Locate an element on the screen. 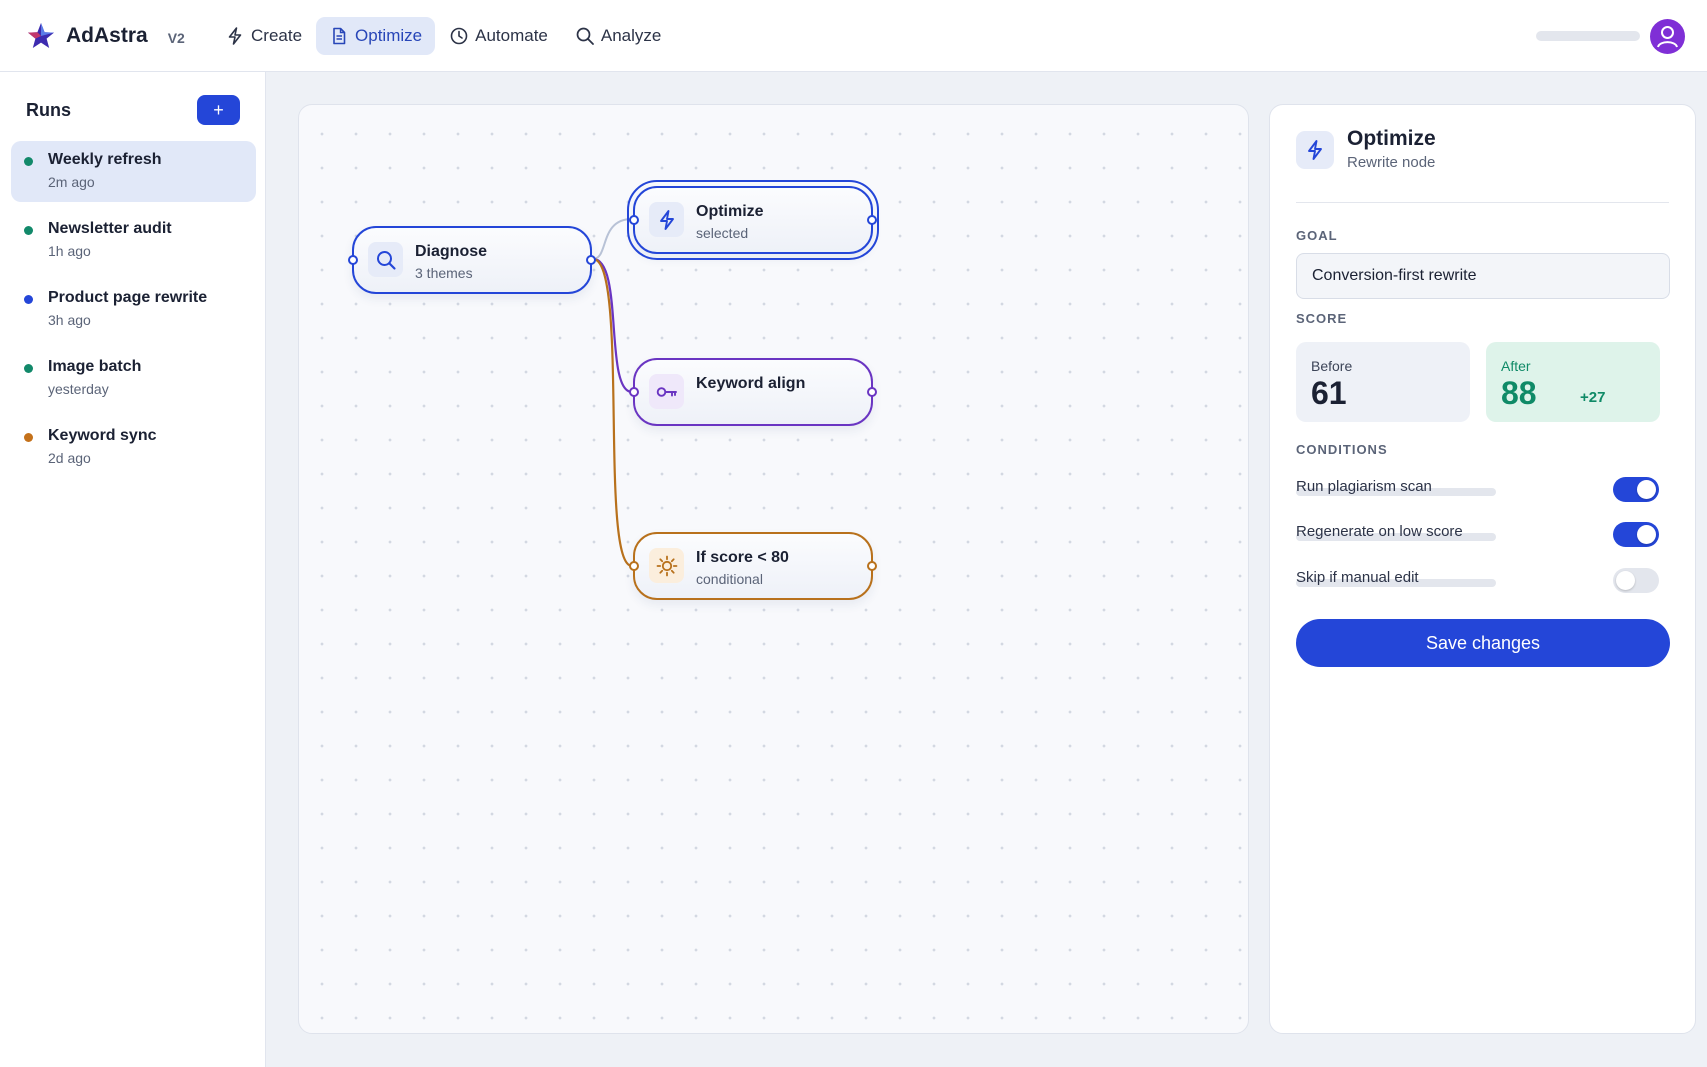 The height and width of the screenshot is (1067, 1707). main-nav: Create Optimize Automate Analyze is located at coordinates (443, 36).